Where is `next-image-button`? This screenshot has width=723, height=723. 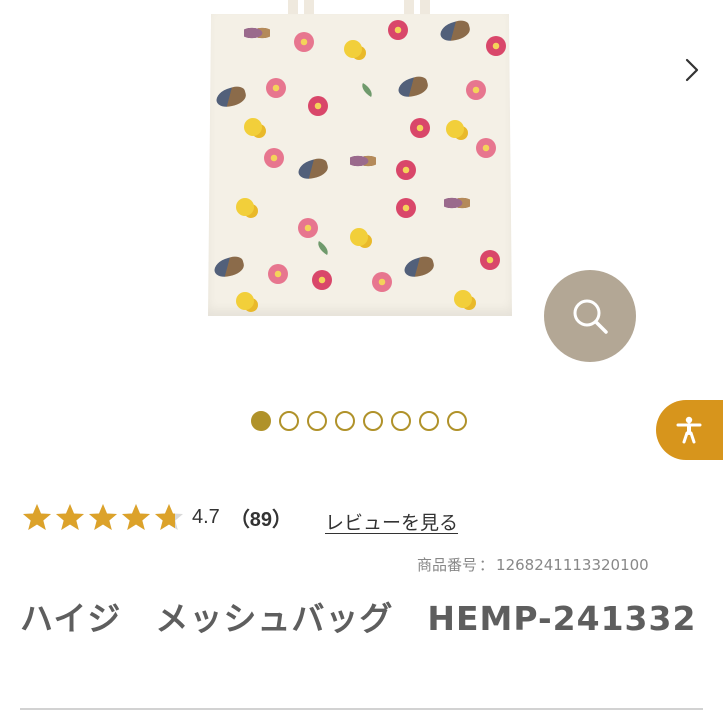
next-image-button is located at coordinates (692, 70).